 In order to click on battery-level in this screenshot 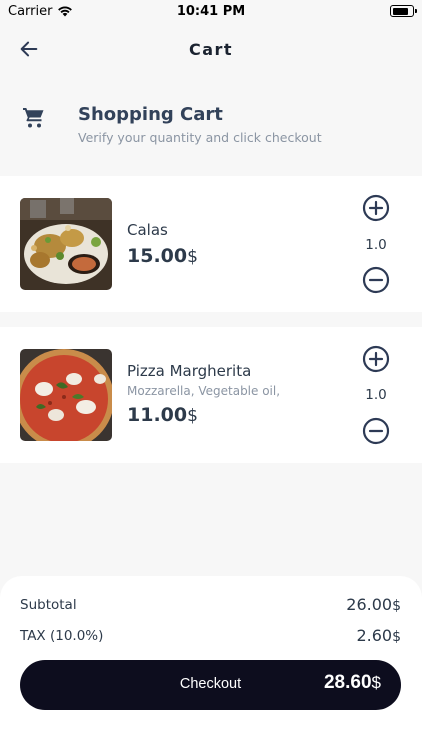, I will do `click(400, 11)`.